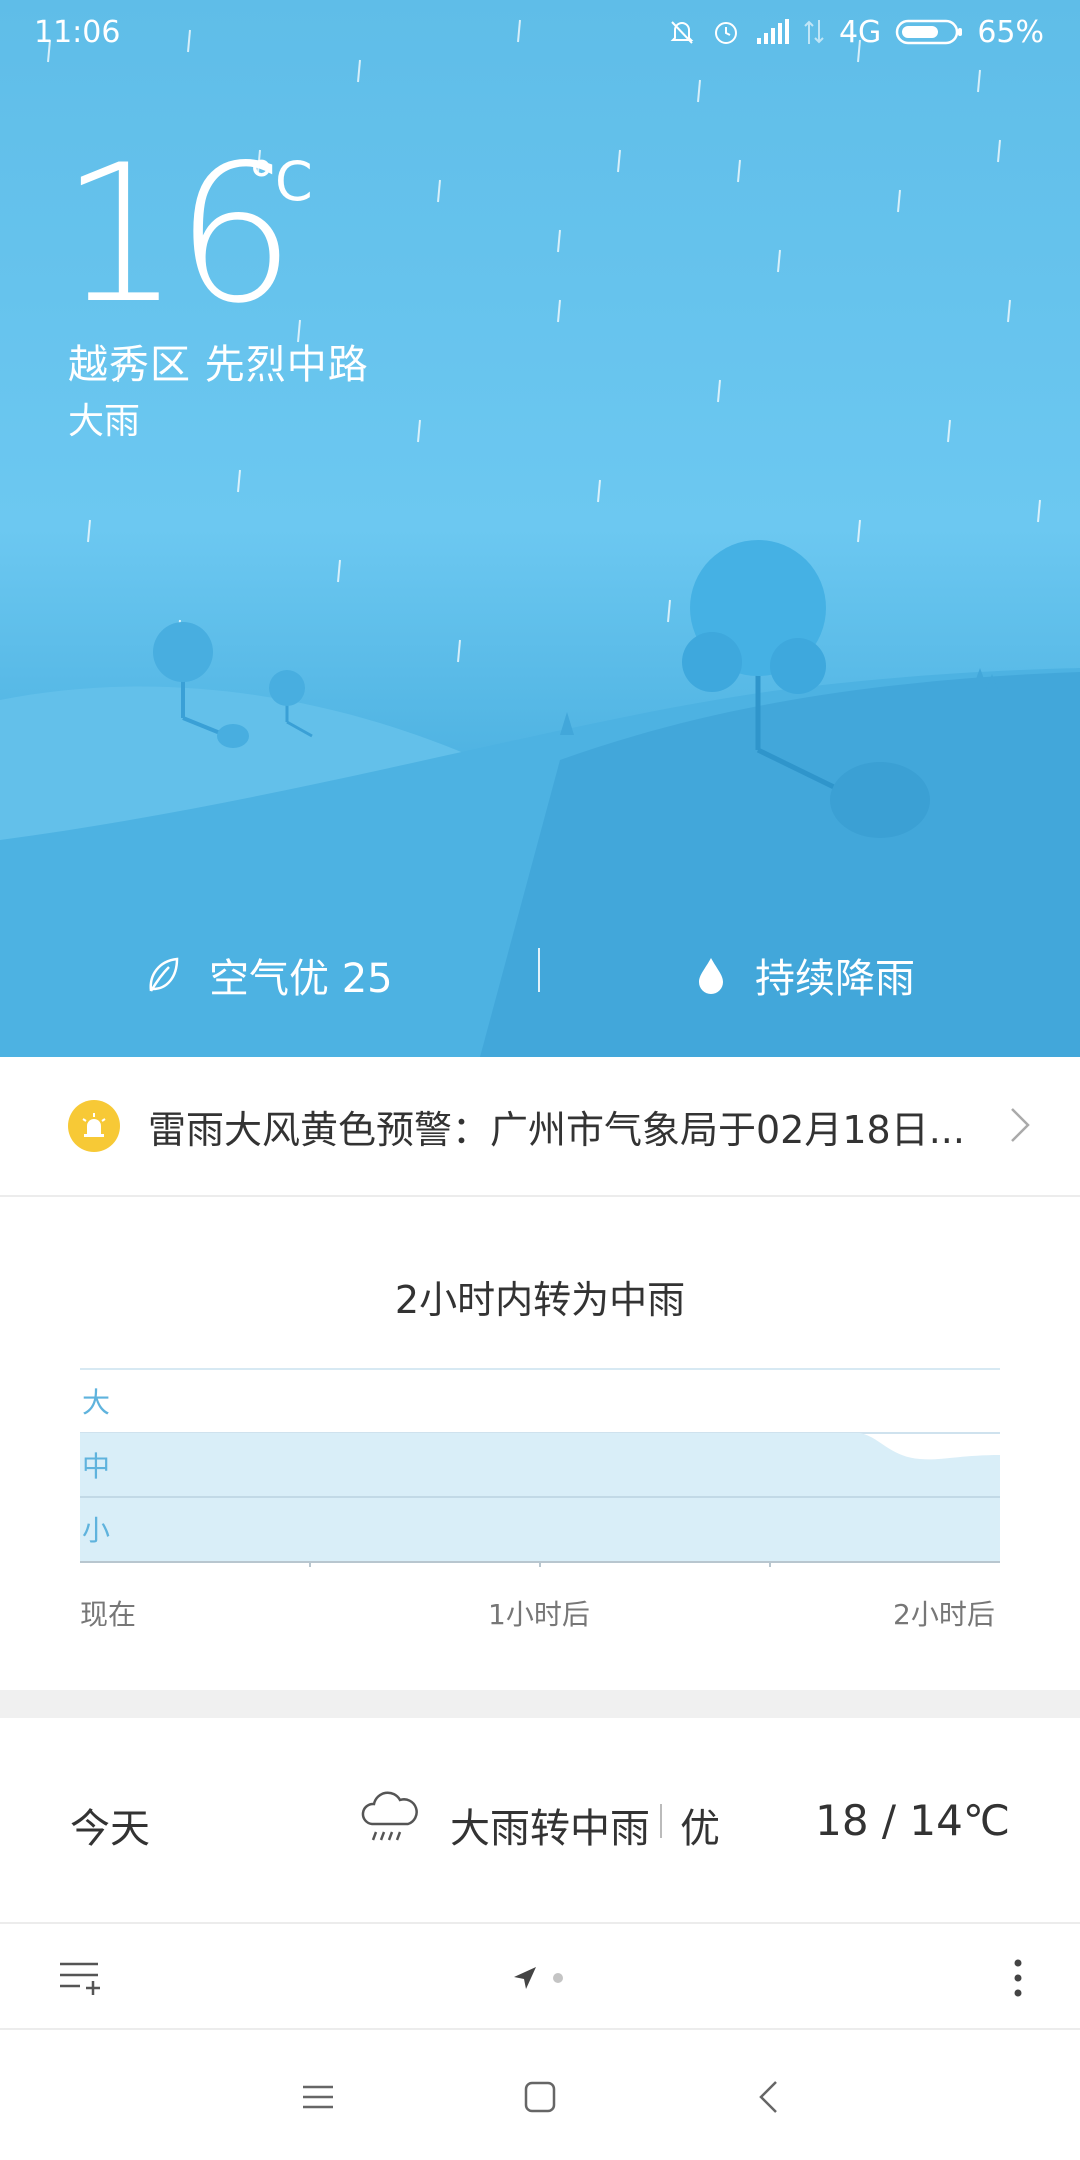 This screenshot has width=1080, height=2160. What do you see at coordinates (835, 979) in the screenshot?
I see `rain-trend-label: 持续降雨` at bounding box center [835, 979].